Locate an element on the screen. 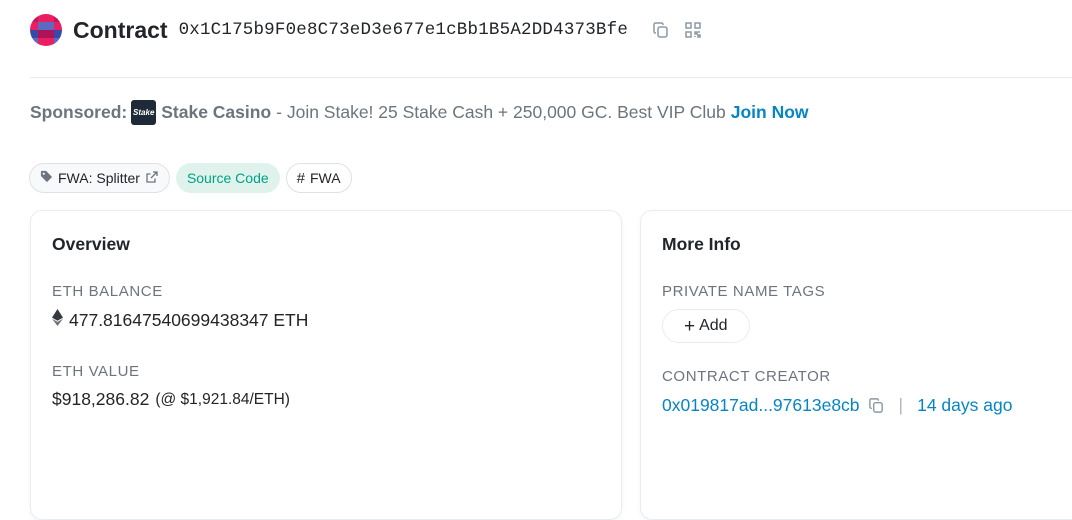 This screenshot has width=1072, height=520. tag-source-code: Source Code is located at coordinates (227, 178).